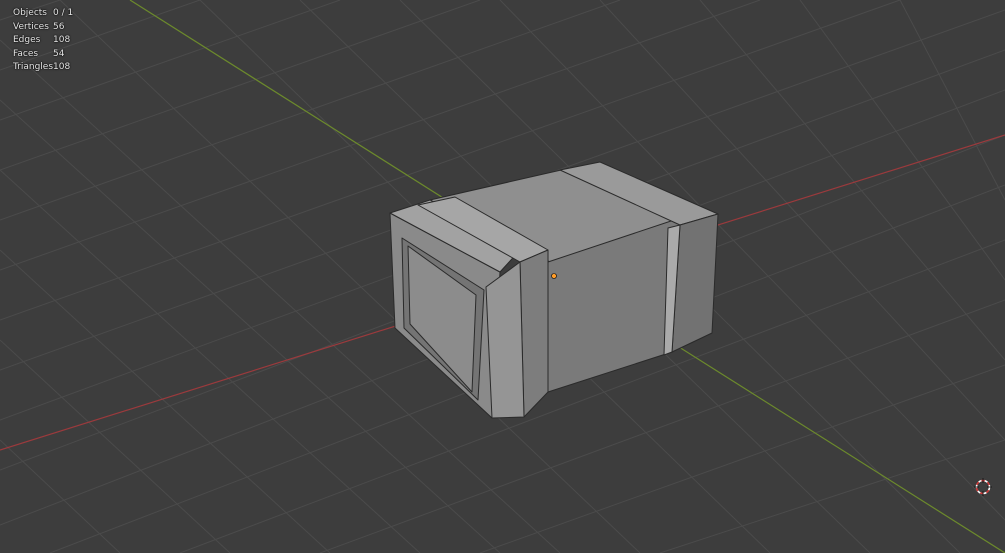 Image resolution: width=1005 pixels, height=553 pixels. Describe the element at coordinates (26, 53) in the screenshot. I see `stat-label: Faces` at that location.